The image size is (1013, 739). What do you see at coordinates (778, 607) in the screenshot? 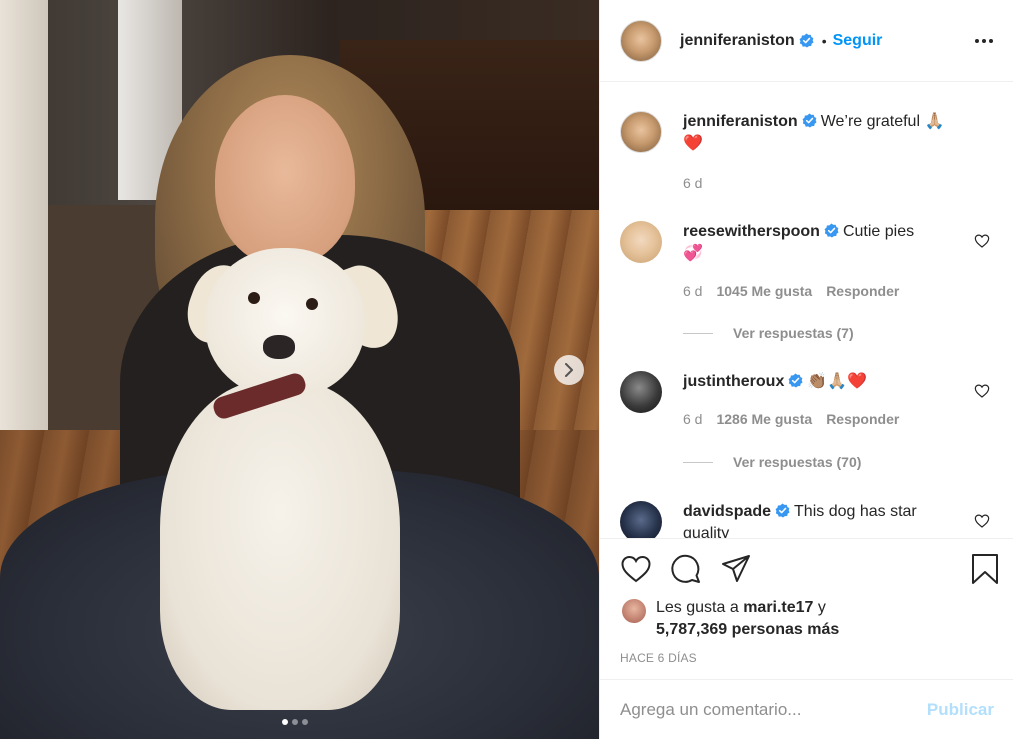
I see `liker-username: mari.te17` at bounding box center [778, 607].